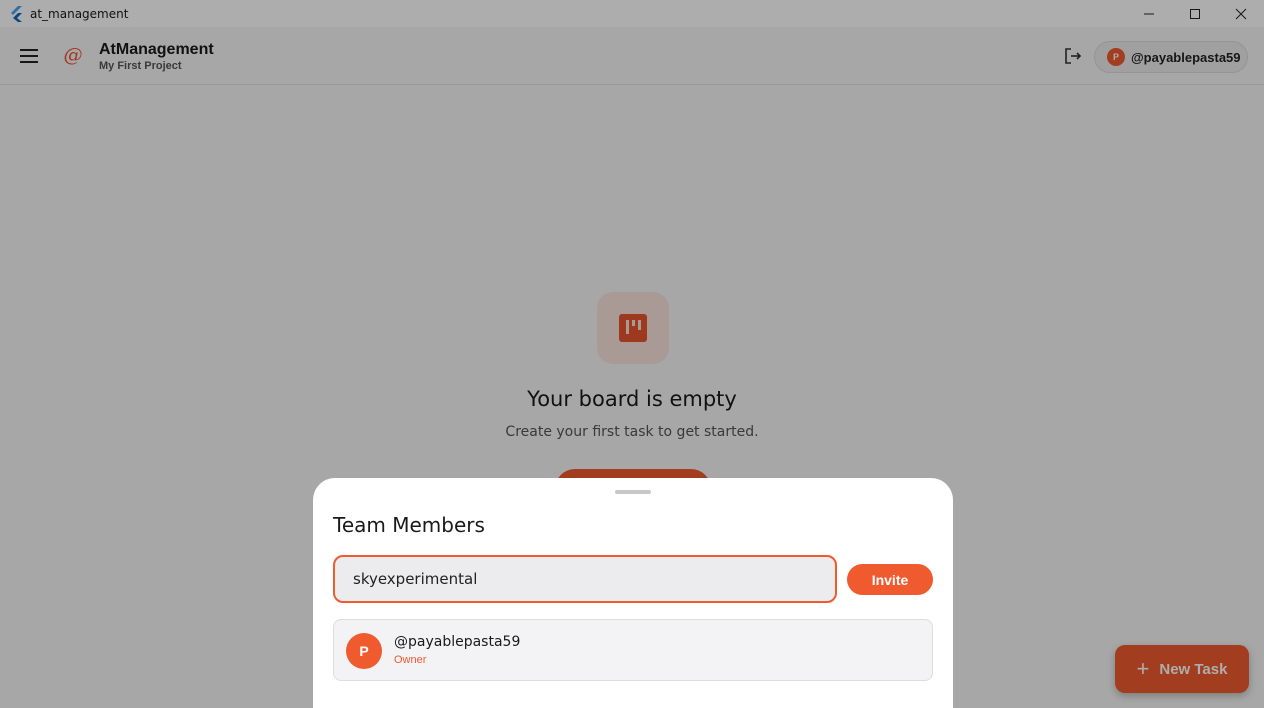  Describe the element at coordinates (585, 579) in the screenshot. I see `invite-username-input` at that location.